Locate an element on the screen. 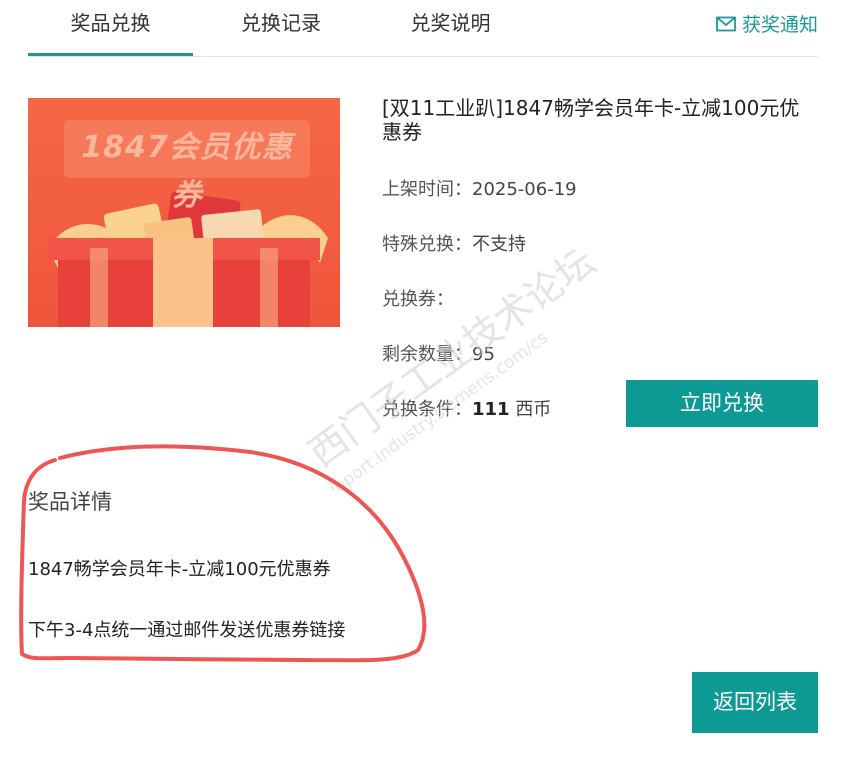  voucher-label: 兑换券： is located at coordinates (418, 299).